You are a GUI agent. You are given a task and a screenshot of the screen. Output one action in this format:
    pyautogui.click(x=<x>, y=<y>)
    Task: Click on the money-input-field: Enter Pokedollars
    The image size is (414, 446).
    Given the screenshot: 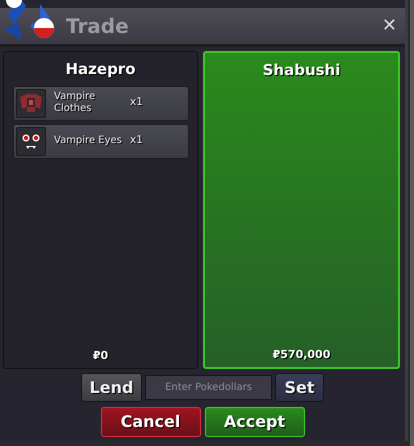 What is the action you would take?
    pyautogui.click(x=208, y=387)
    